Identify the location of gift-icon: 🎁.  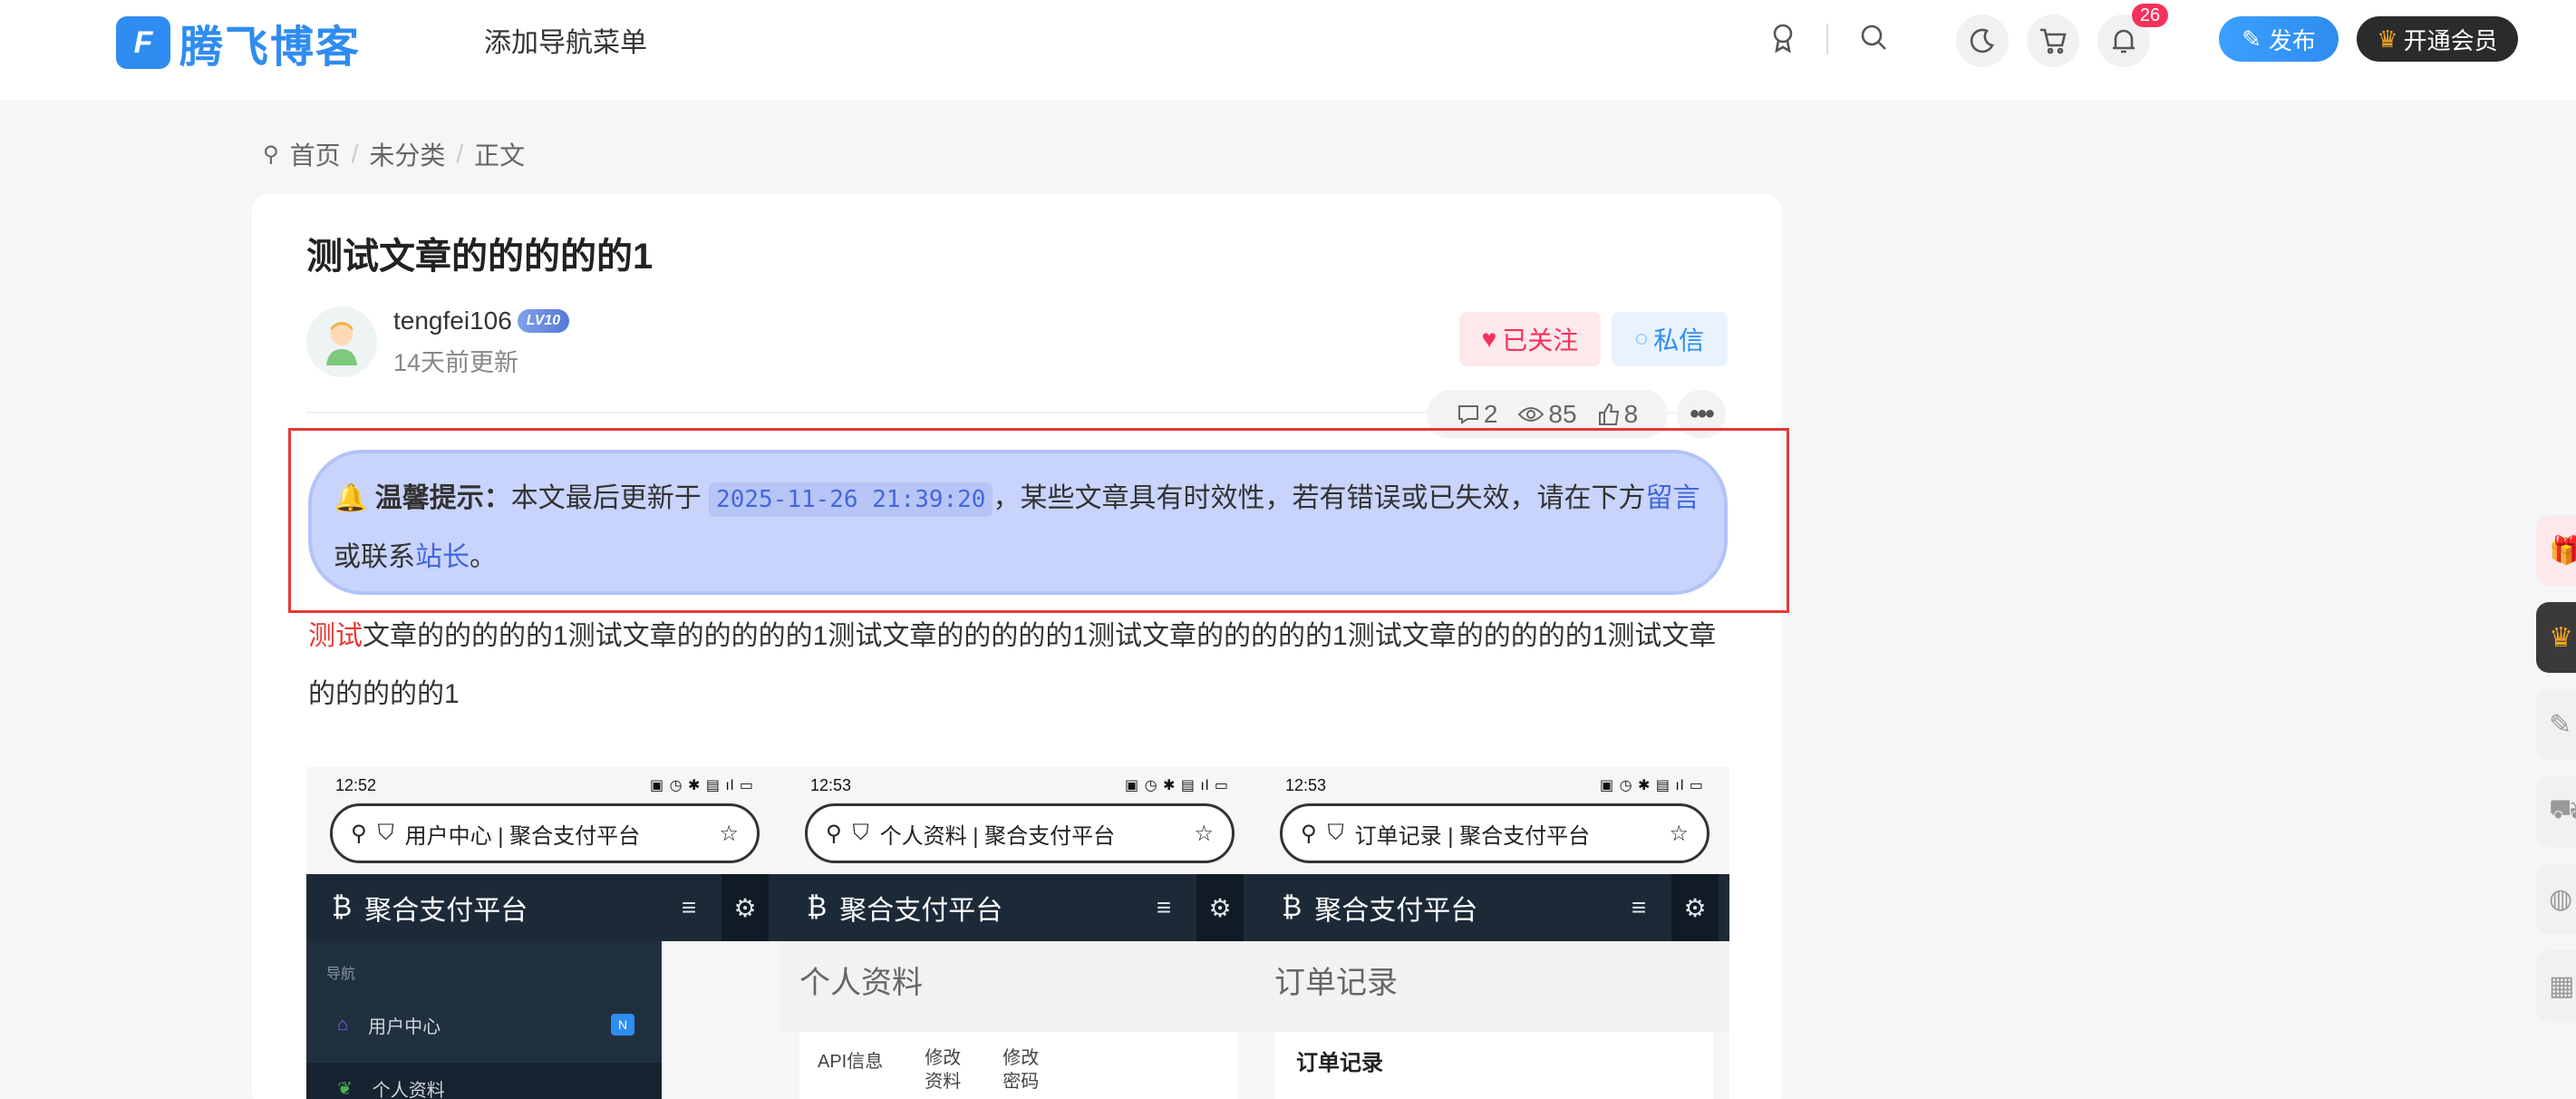
(2556, 550).